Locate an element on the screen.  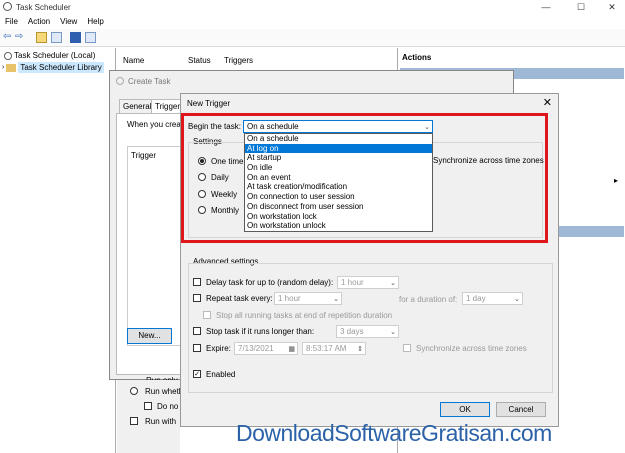
radio-one-time-label: One time is located at coordinates (227, 161).